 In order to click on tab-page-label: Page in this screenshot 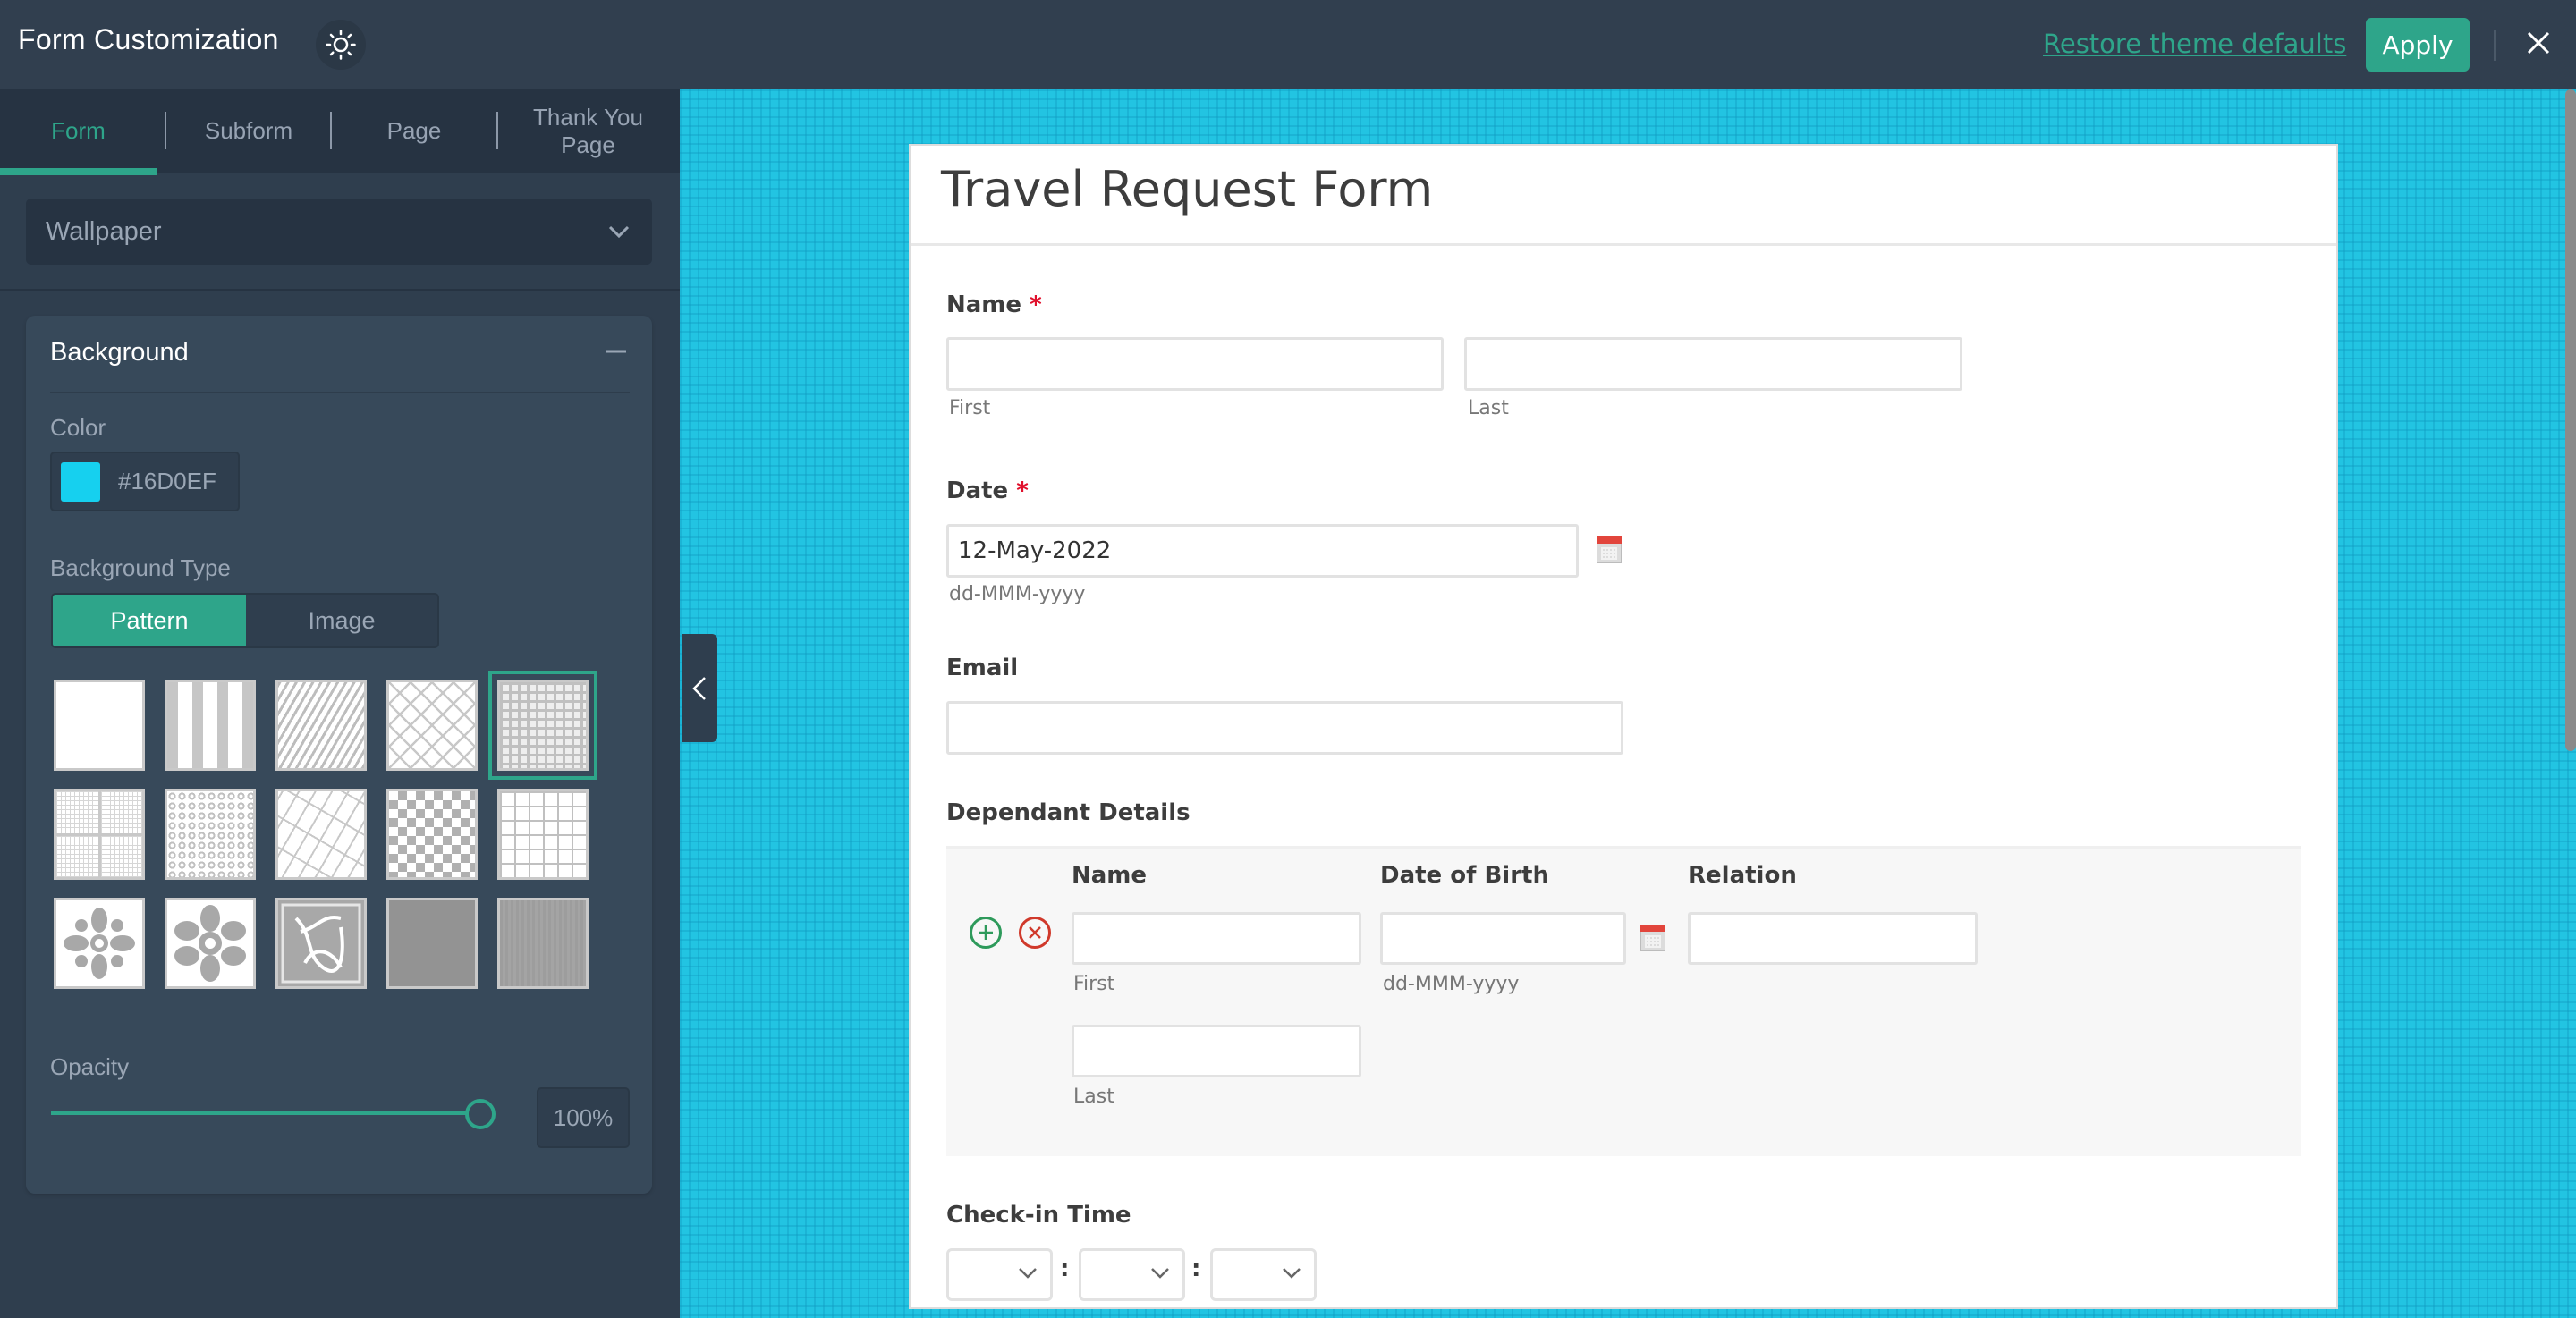, I will do `click(414, 131)`.